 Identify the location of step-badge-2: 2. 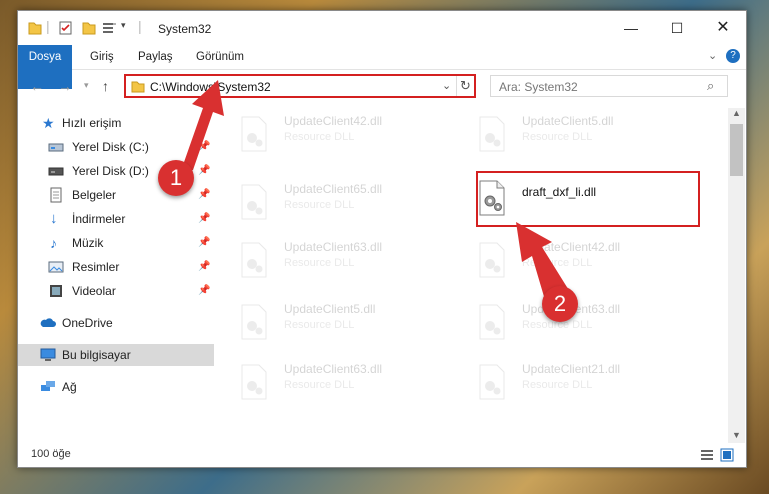
(560, 304).